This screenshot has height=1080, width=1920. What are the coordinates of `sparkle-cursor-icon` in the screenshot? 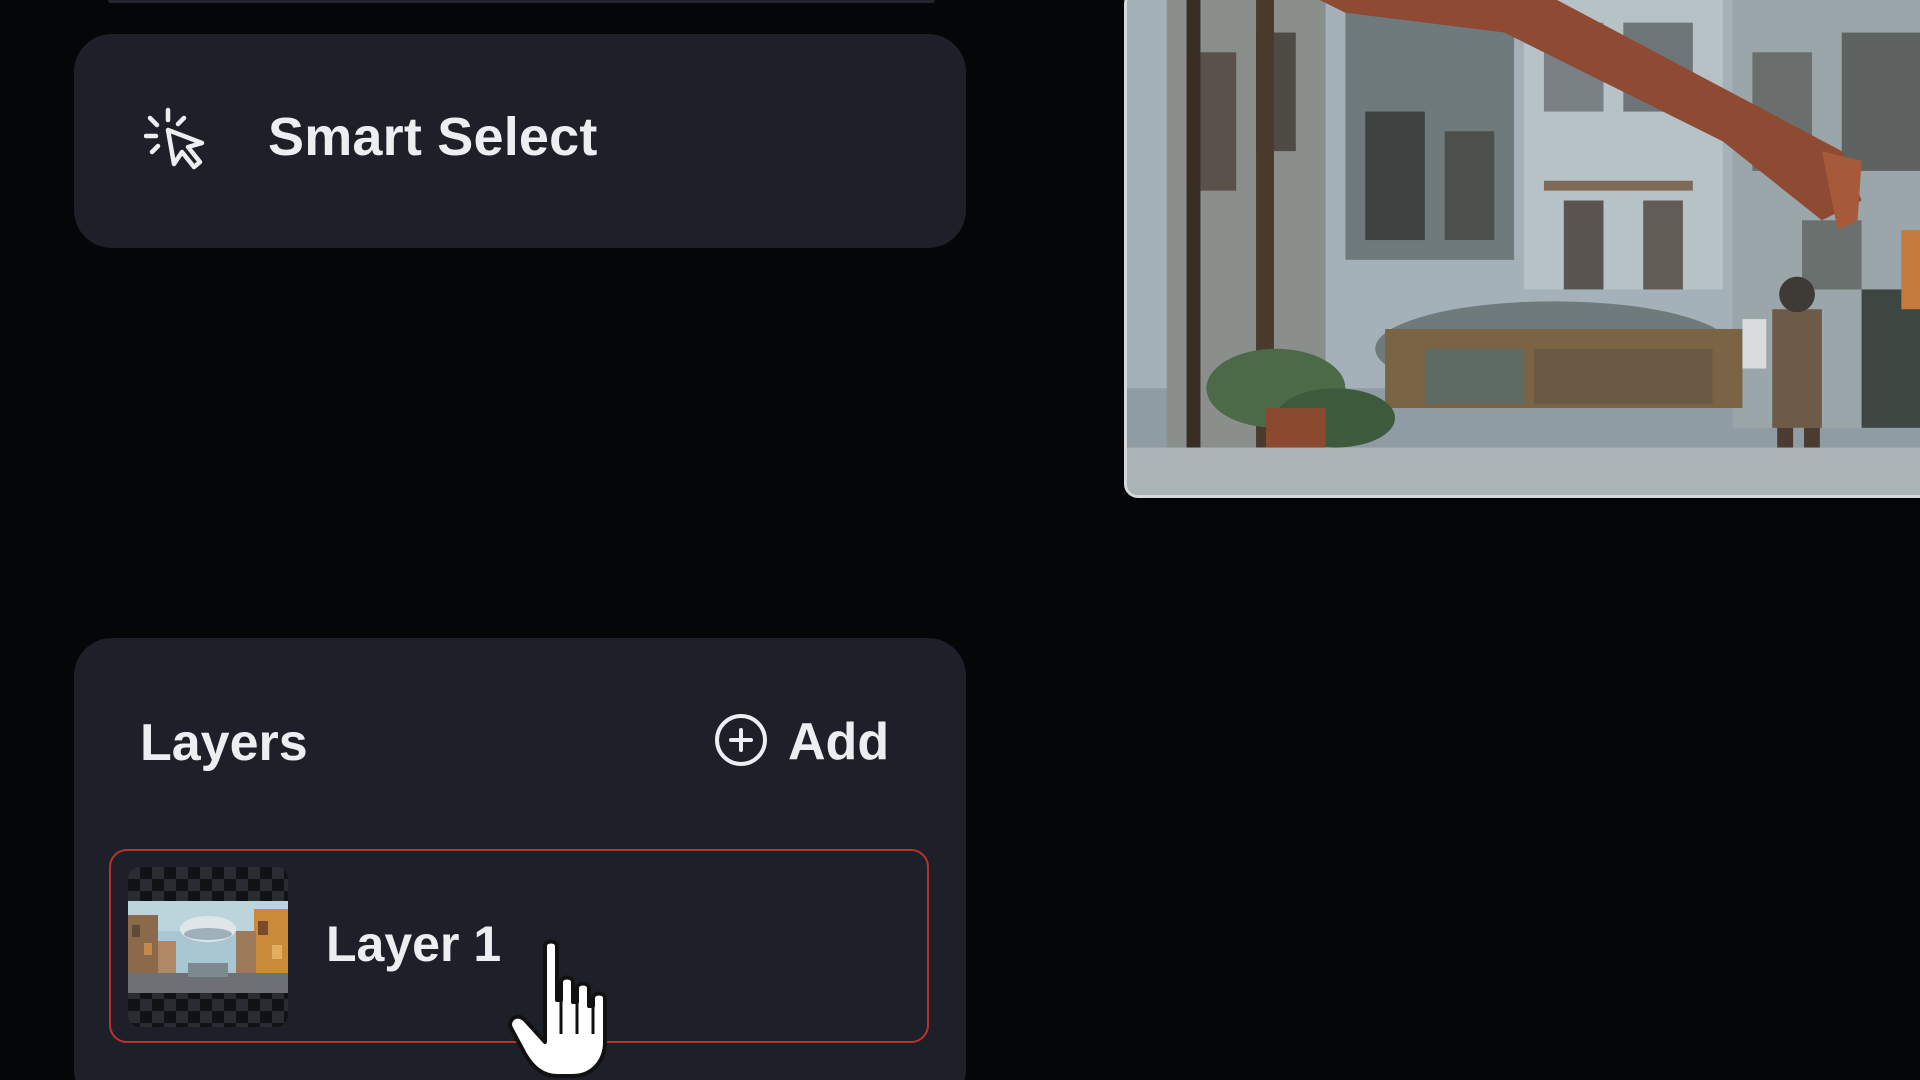 It's located at (177, 140).